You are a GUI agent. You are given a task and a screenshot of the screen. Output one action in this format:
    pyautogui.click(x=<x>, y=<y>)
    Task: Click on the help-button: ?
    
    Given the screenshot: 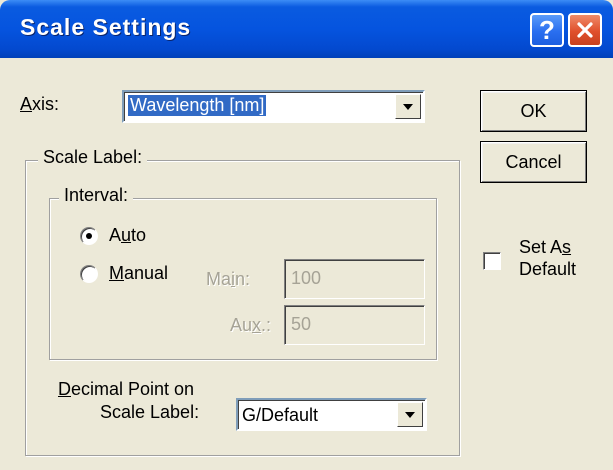 What is the action you would take?
    pyautogui.click(x=547, y=30)
    